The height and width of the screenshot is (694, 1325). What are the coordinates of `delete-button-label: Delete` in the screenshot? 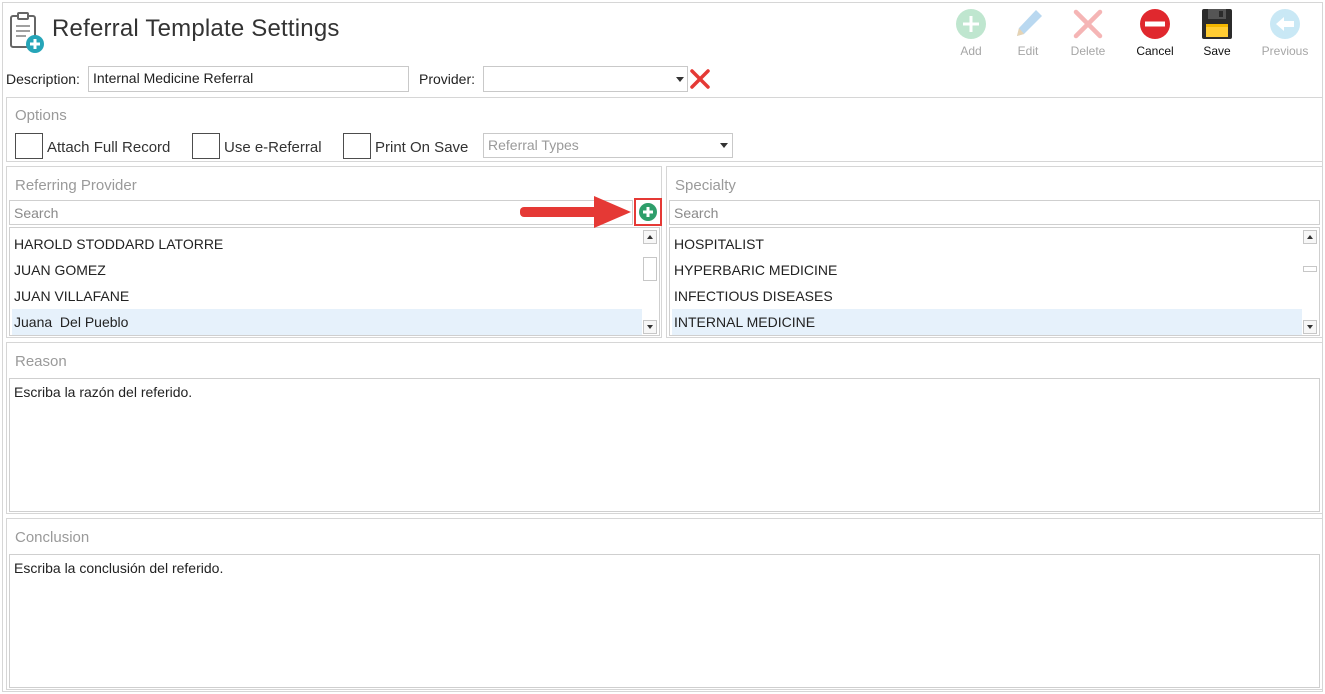 It's located at (1088, 51).